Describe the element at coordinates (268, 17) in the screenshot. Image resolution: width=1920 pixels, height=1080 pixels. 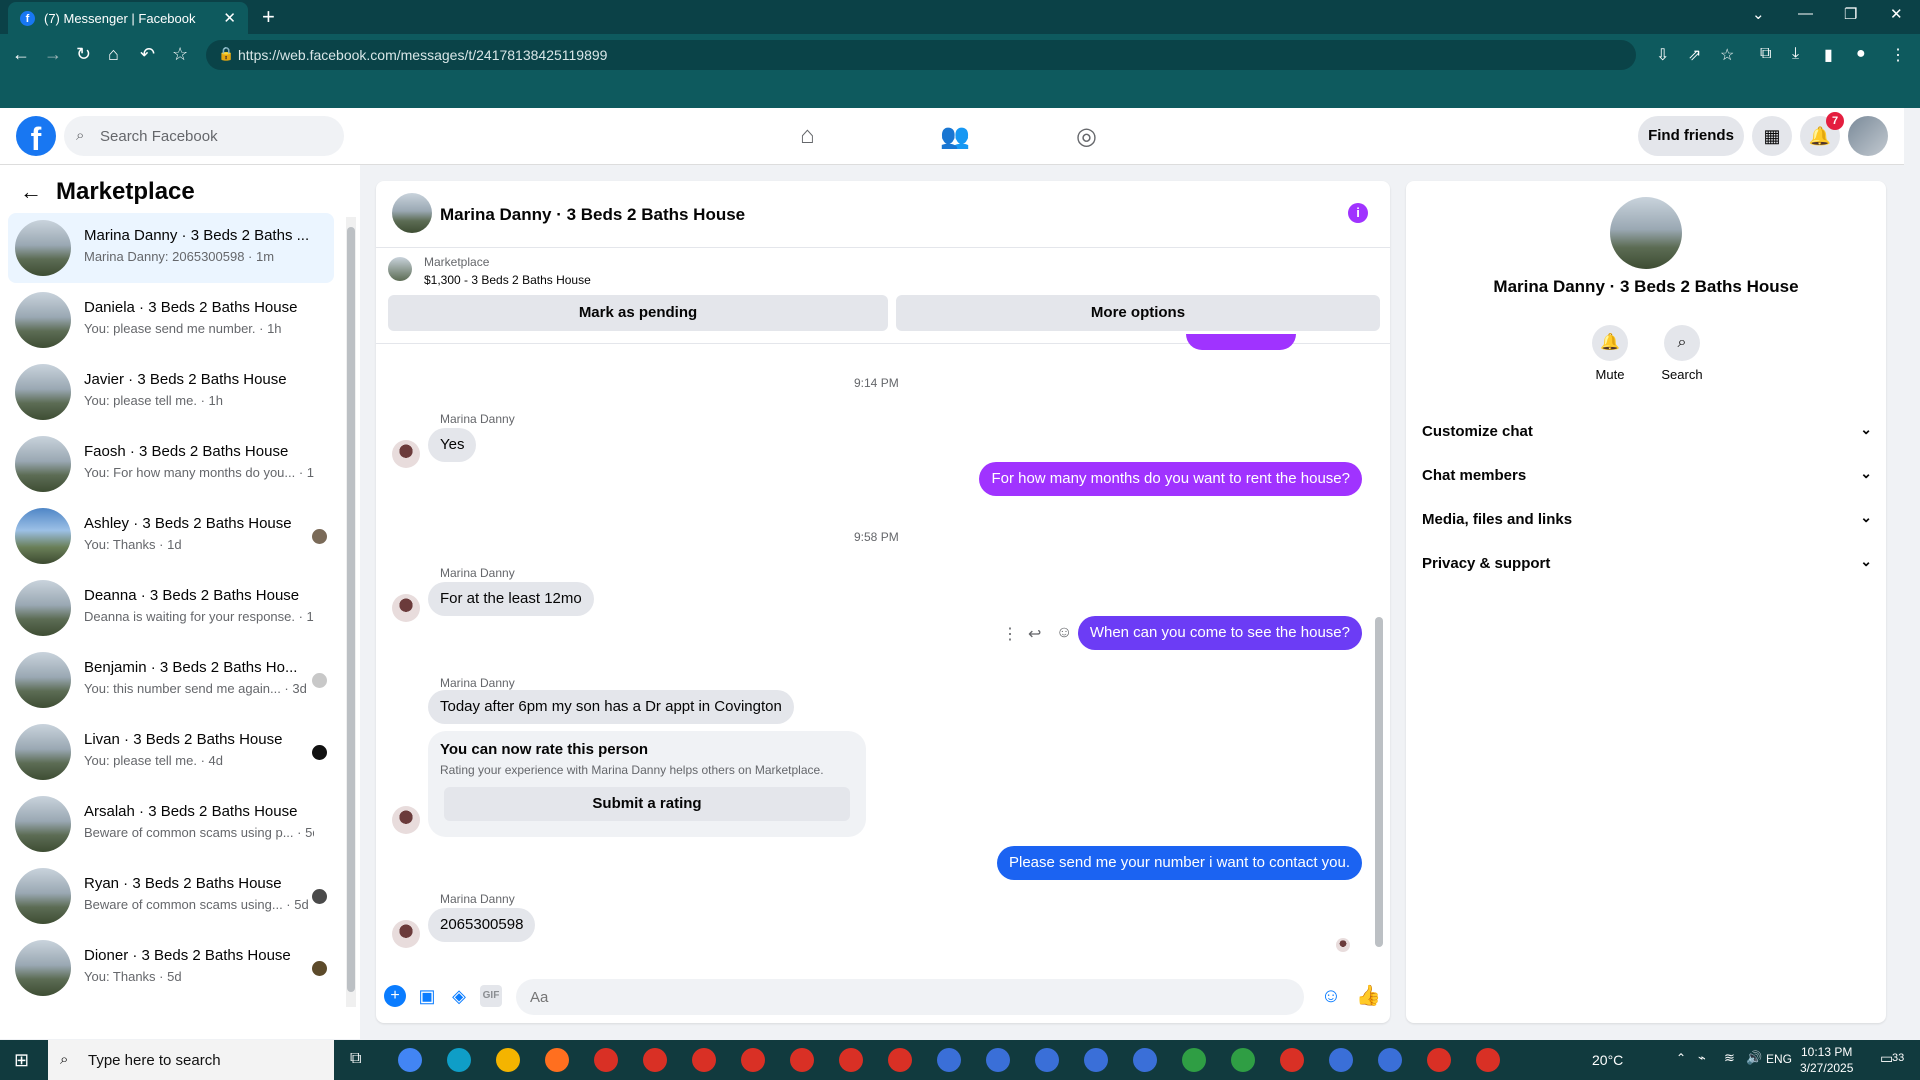
I see `new-tab-button: +` at that location.